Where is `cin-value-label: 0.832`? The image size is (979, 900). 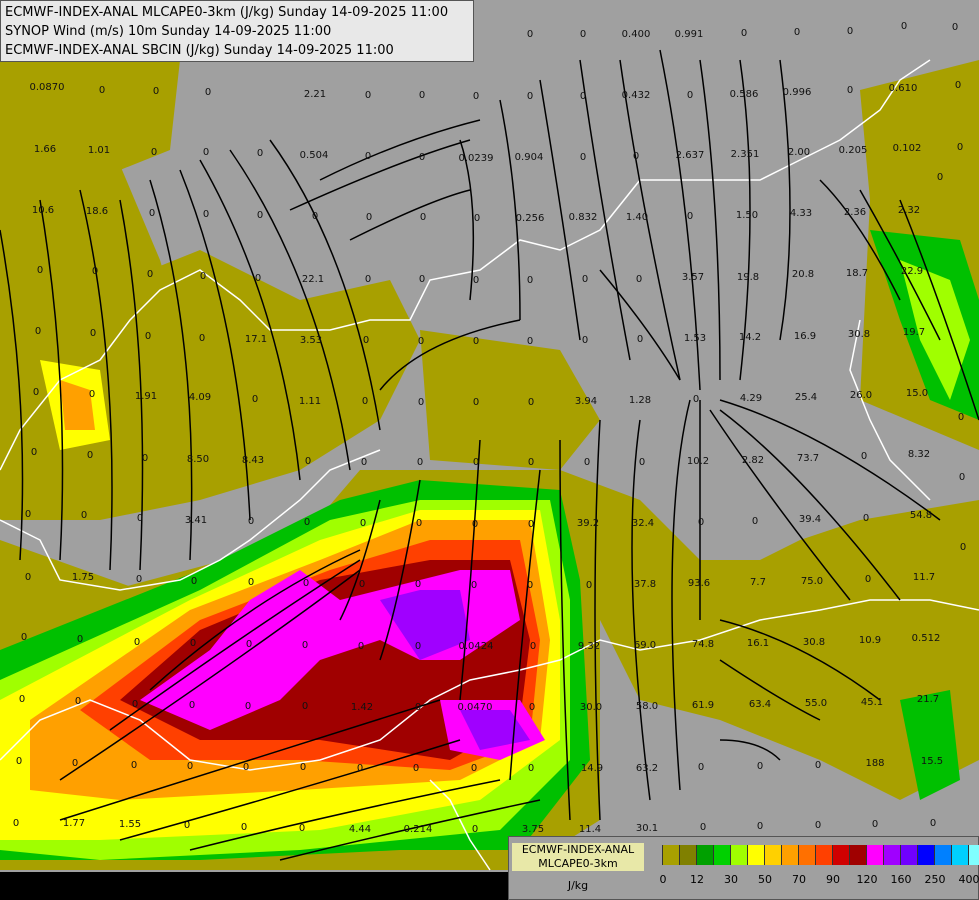
cin-value-label: 0.832 is located at coordinates (583, 217).